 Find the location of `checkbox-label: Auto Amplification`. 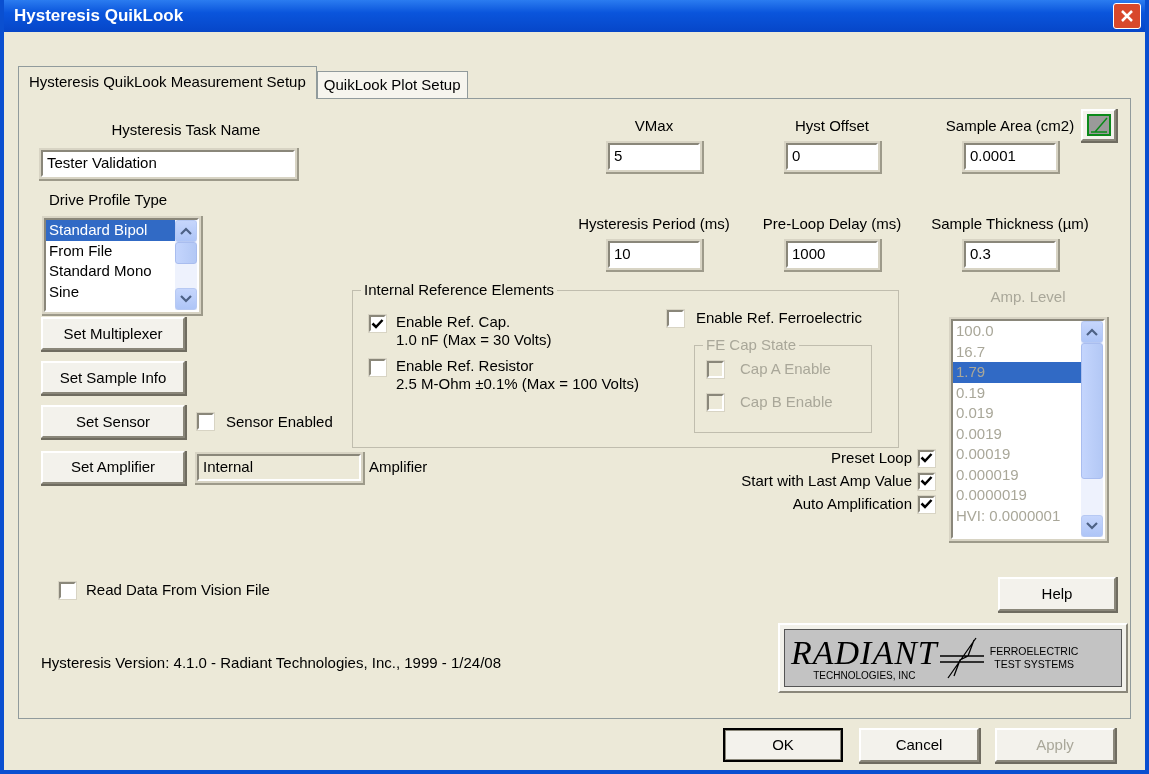

checkbox-label: Auto Amplification is located at coordinates (852, 504).